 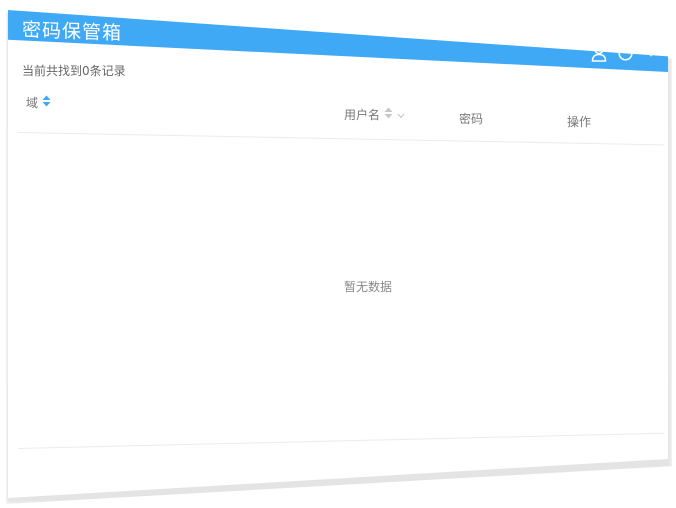 What do you see at coordinates (362, 115) in the screenshot?
I see `column-header-label: 用户名` at bounding box center [362, 115].